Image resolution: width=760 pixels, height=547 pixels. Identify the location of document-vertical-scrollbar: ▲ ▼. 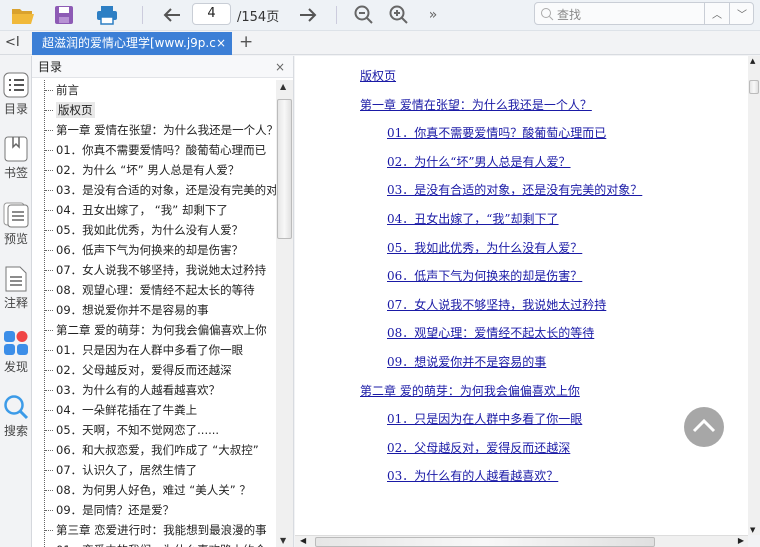
(754, 295).